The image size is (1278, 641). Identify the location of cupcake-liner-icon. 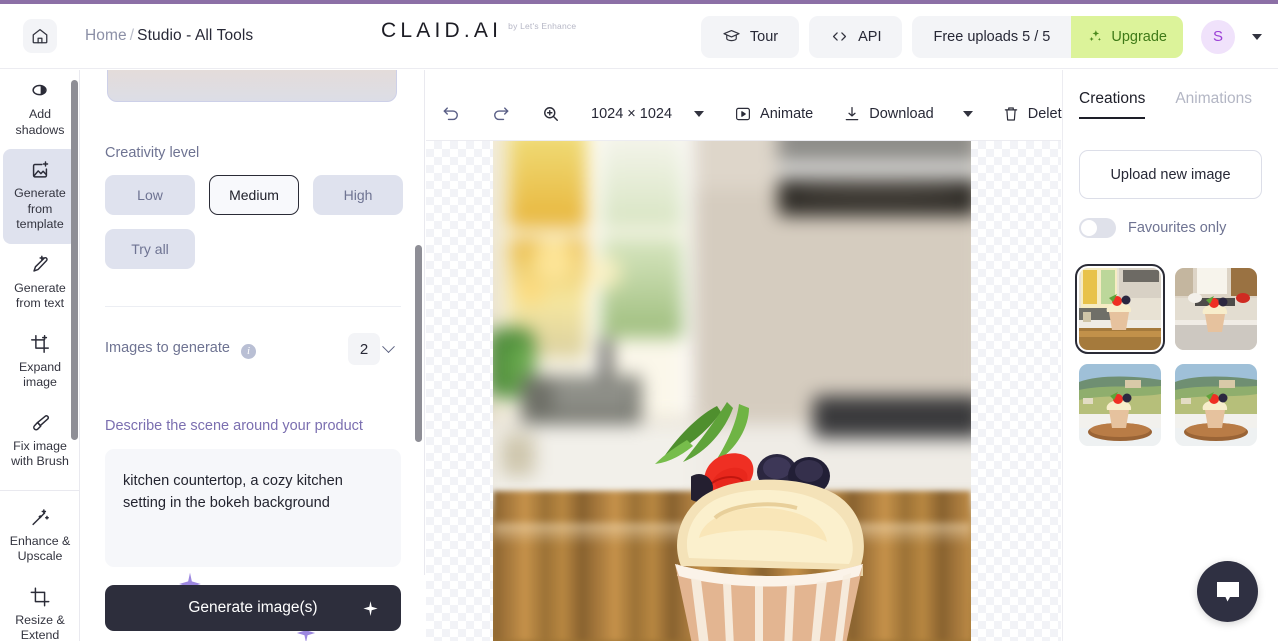
(769, 602).